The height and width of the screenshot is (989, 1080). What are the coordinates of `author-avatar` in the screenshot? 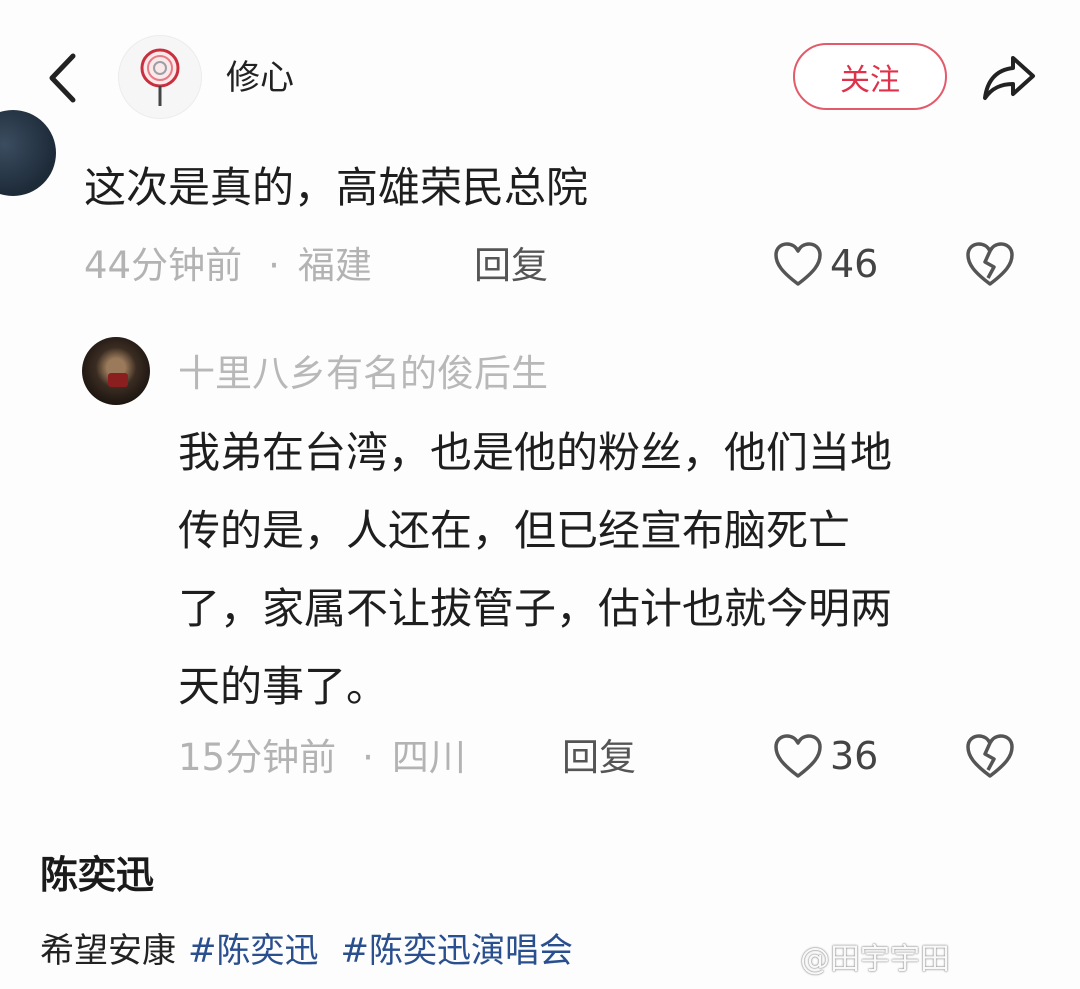 It's located at (160, 77).